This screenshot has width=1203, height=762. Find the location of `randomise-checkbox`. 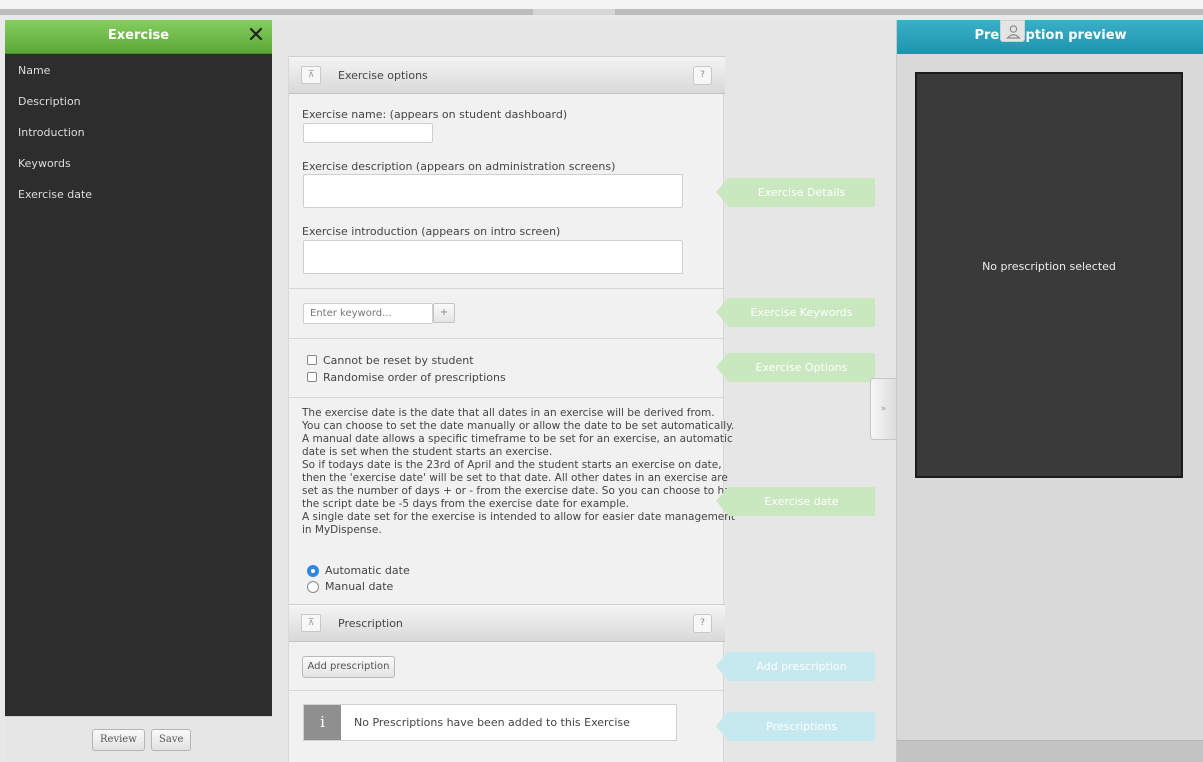

randomise-checkbox is located at coordinates (312, 377).